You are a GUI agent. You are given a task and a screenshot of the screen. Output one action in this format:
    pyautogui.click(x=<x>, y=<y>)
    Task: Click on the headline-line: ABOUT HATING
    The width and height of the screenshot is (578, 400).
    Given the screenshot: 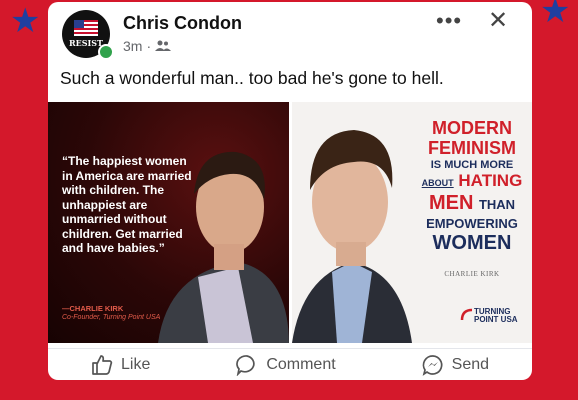 What is the action you would take?
    pyautogui.click(x=472, y=182)
    